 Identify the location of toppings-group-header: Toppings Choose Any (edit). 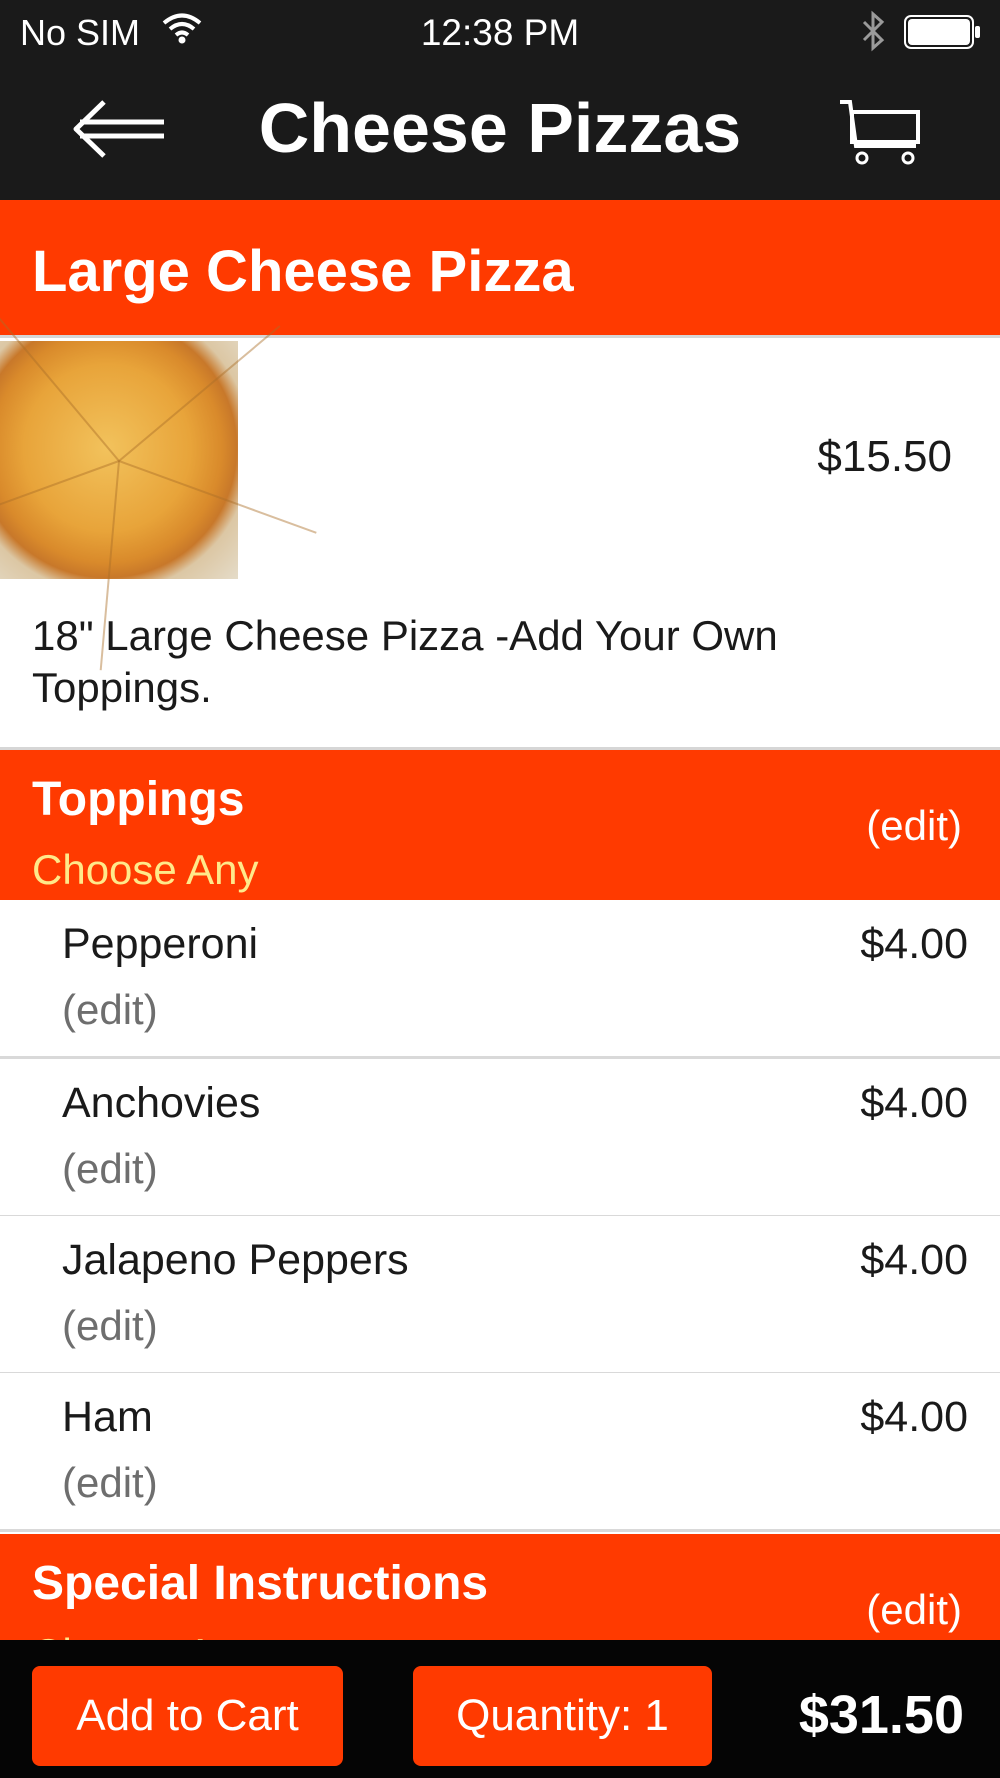
(500, 825).